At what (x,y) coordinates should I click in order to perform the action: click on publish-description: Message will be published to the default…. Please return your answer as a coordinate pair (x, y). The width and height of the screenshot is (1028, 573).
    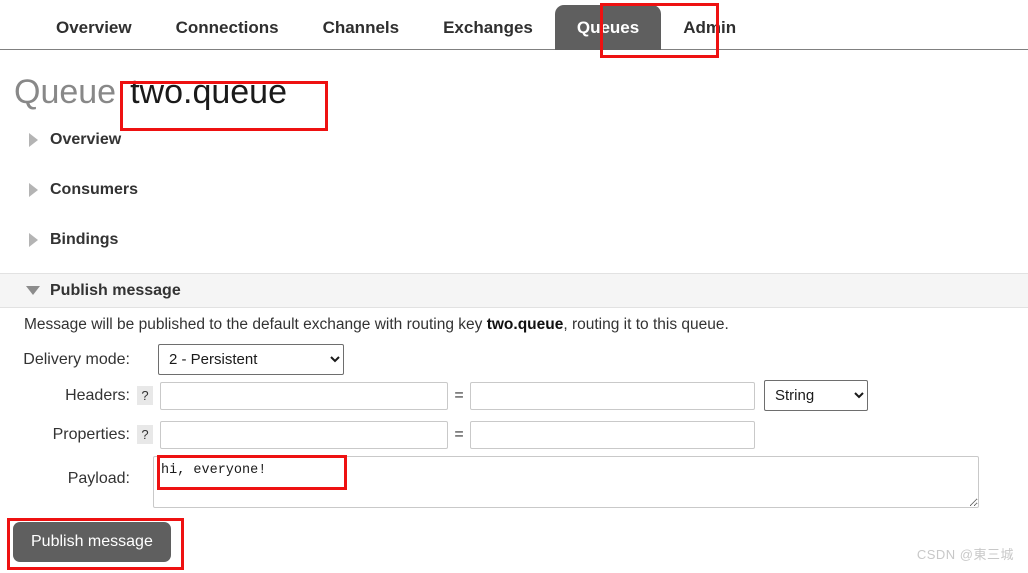
    Looking at the image, I should click on (376, 325).